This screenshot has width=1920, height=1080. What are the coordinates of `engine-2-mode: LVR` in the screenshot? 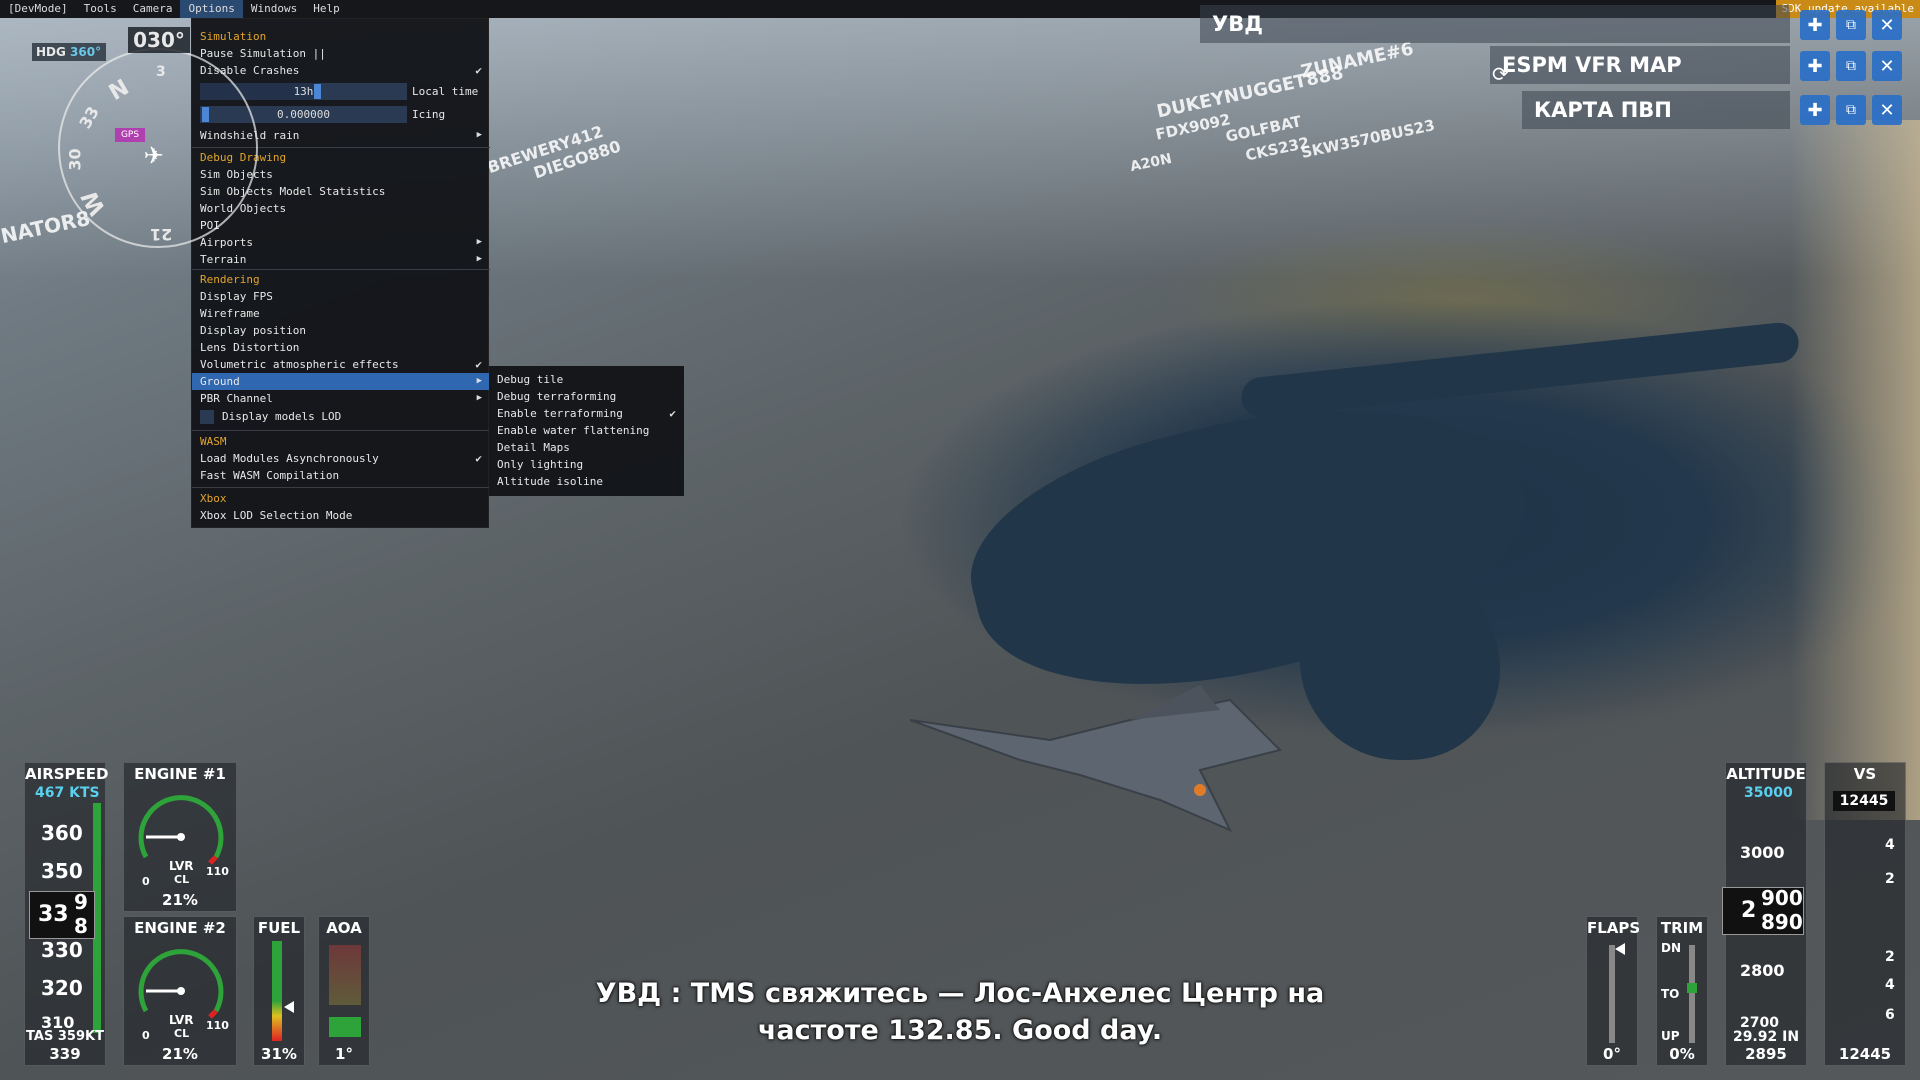 It's located at (181, 1020).